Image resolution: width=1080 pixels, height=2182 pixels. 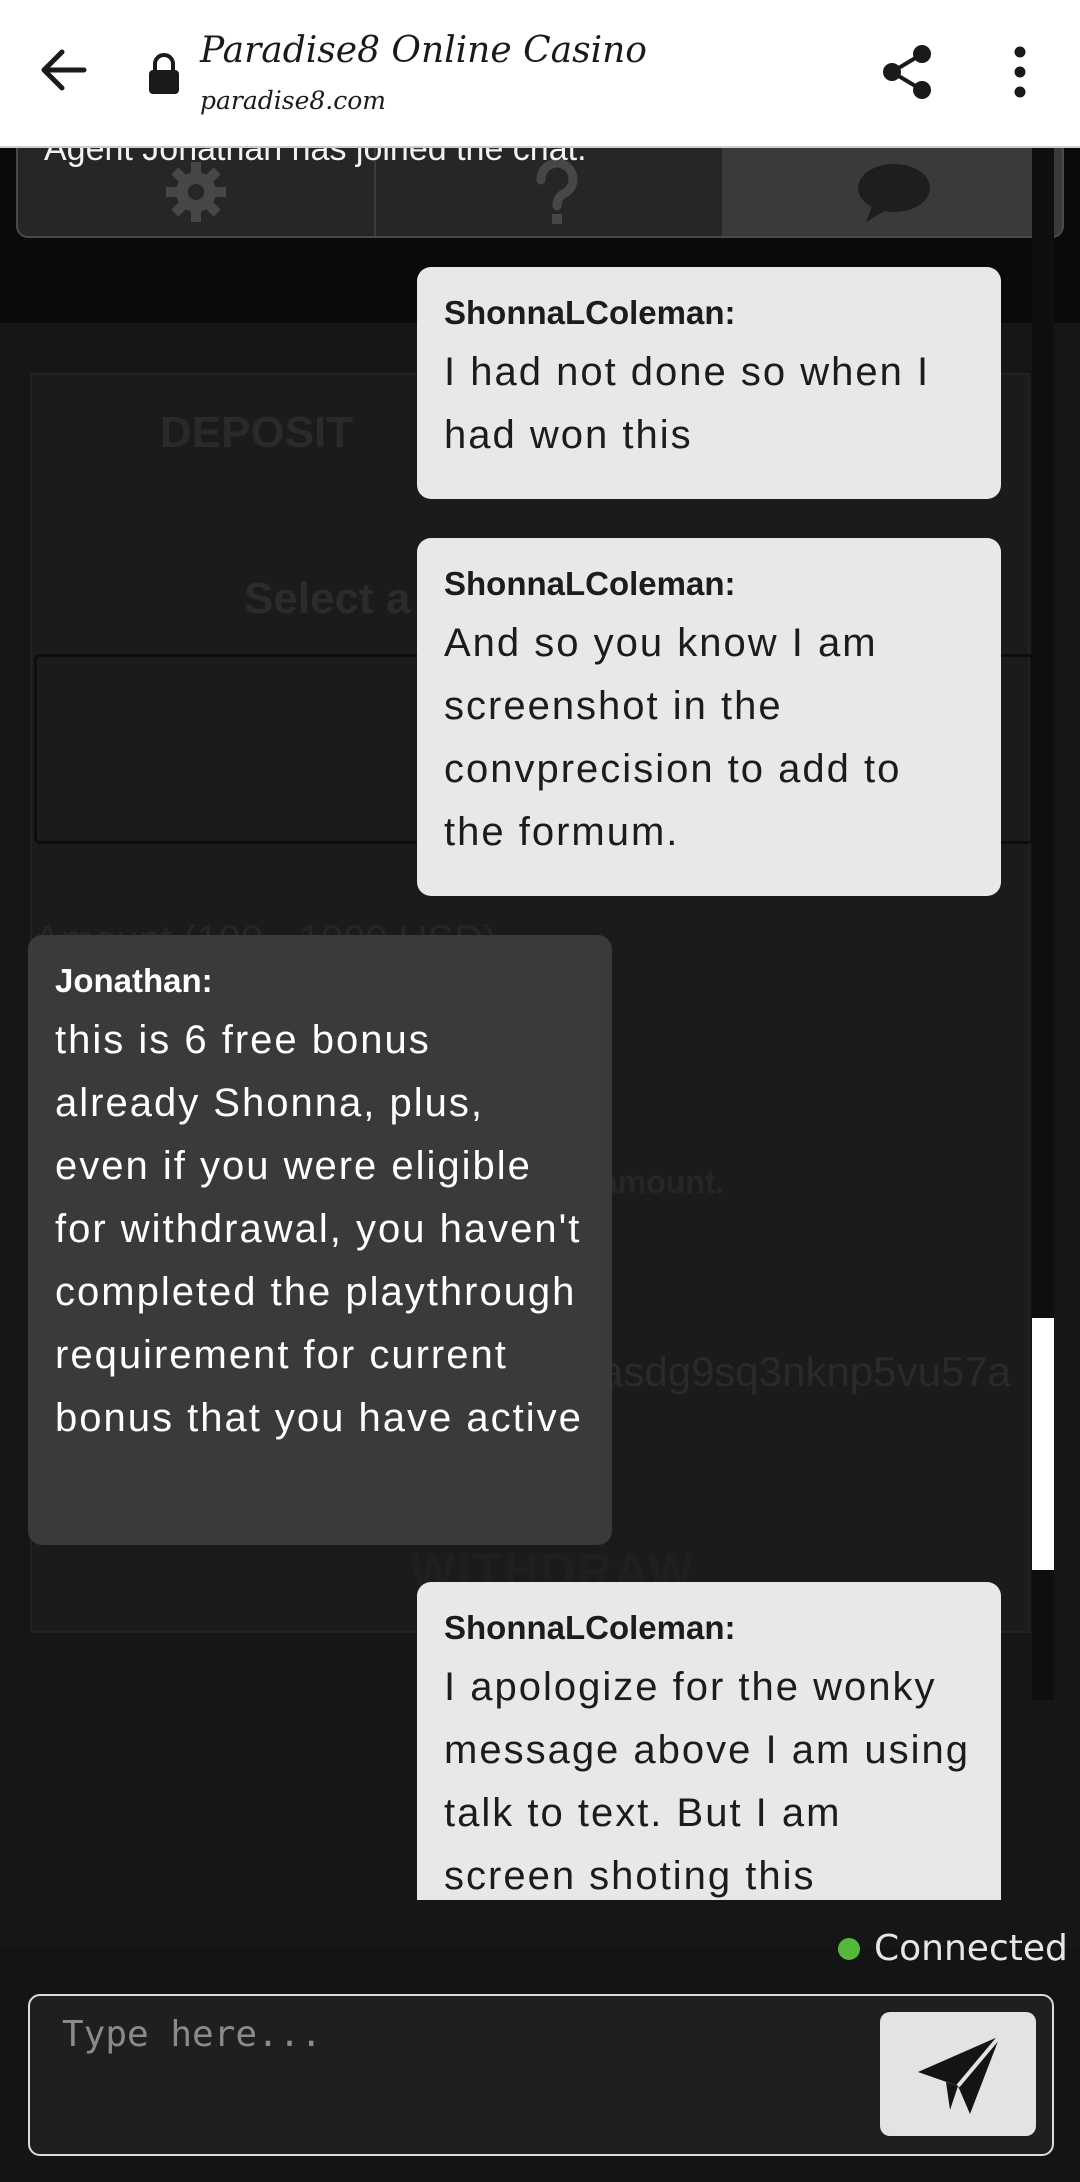 I want to click on browser-top-bar: Paradise8 Online Casino paradise8.com, so click(x=540, y=74).